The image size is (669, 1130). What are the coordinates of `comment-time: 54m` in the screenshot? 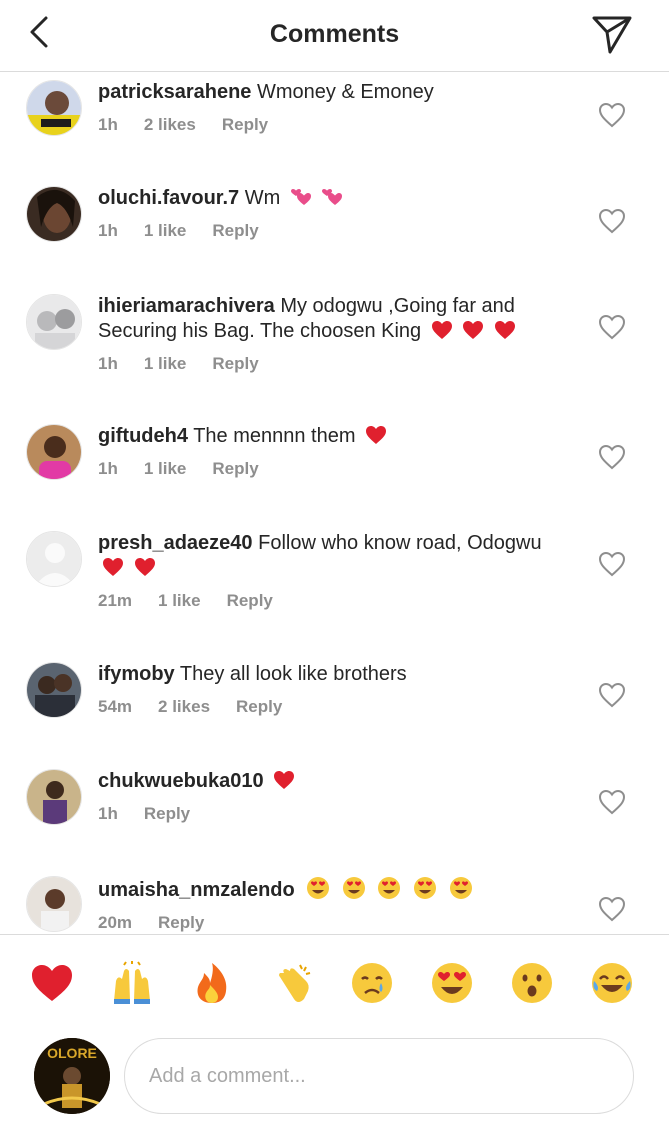 It's located at (115, 706).